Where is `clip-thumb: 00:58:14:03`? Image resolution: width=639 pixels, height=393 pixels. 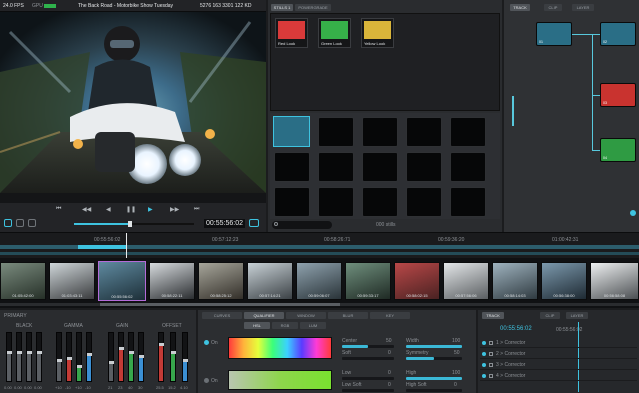 clip-thumb: 00:58:14:03 is located at coordinates (515, 281).